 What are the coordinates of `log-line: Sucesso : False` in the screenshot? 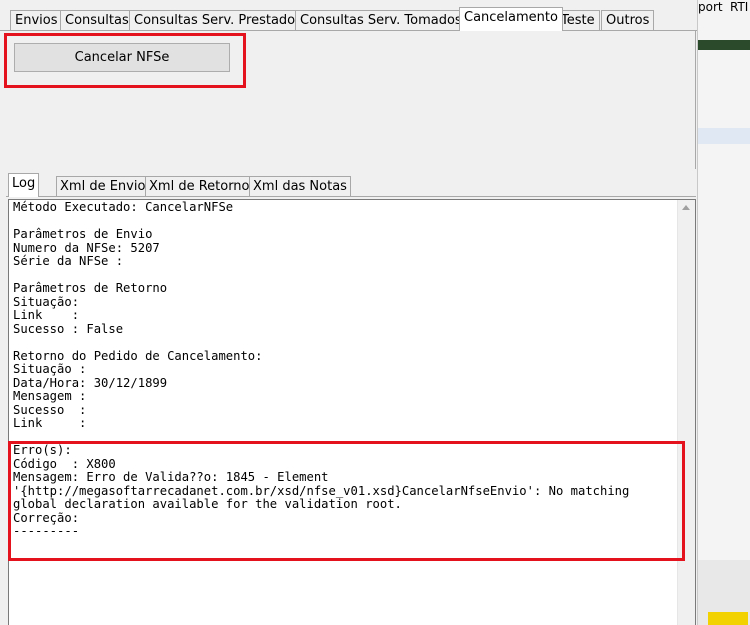 It's located at (68, 328).